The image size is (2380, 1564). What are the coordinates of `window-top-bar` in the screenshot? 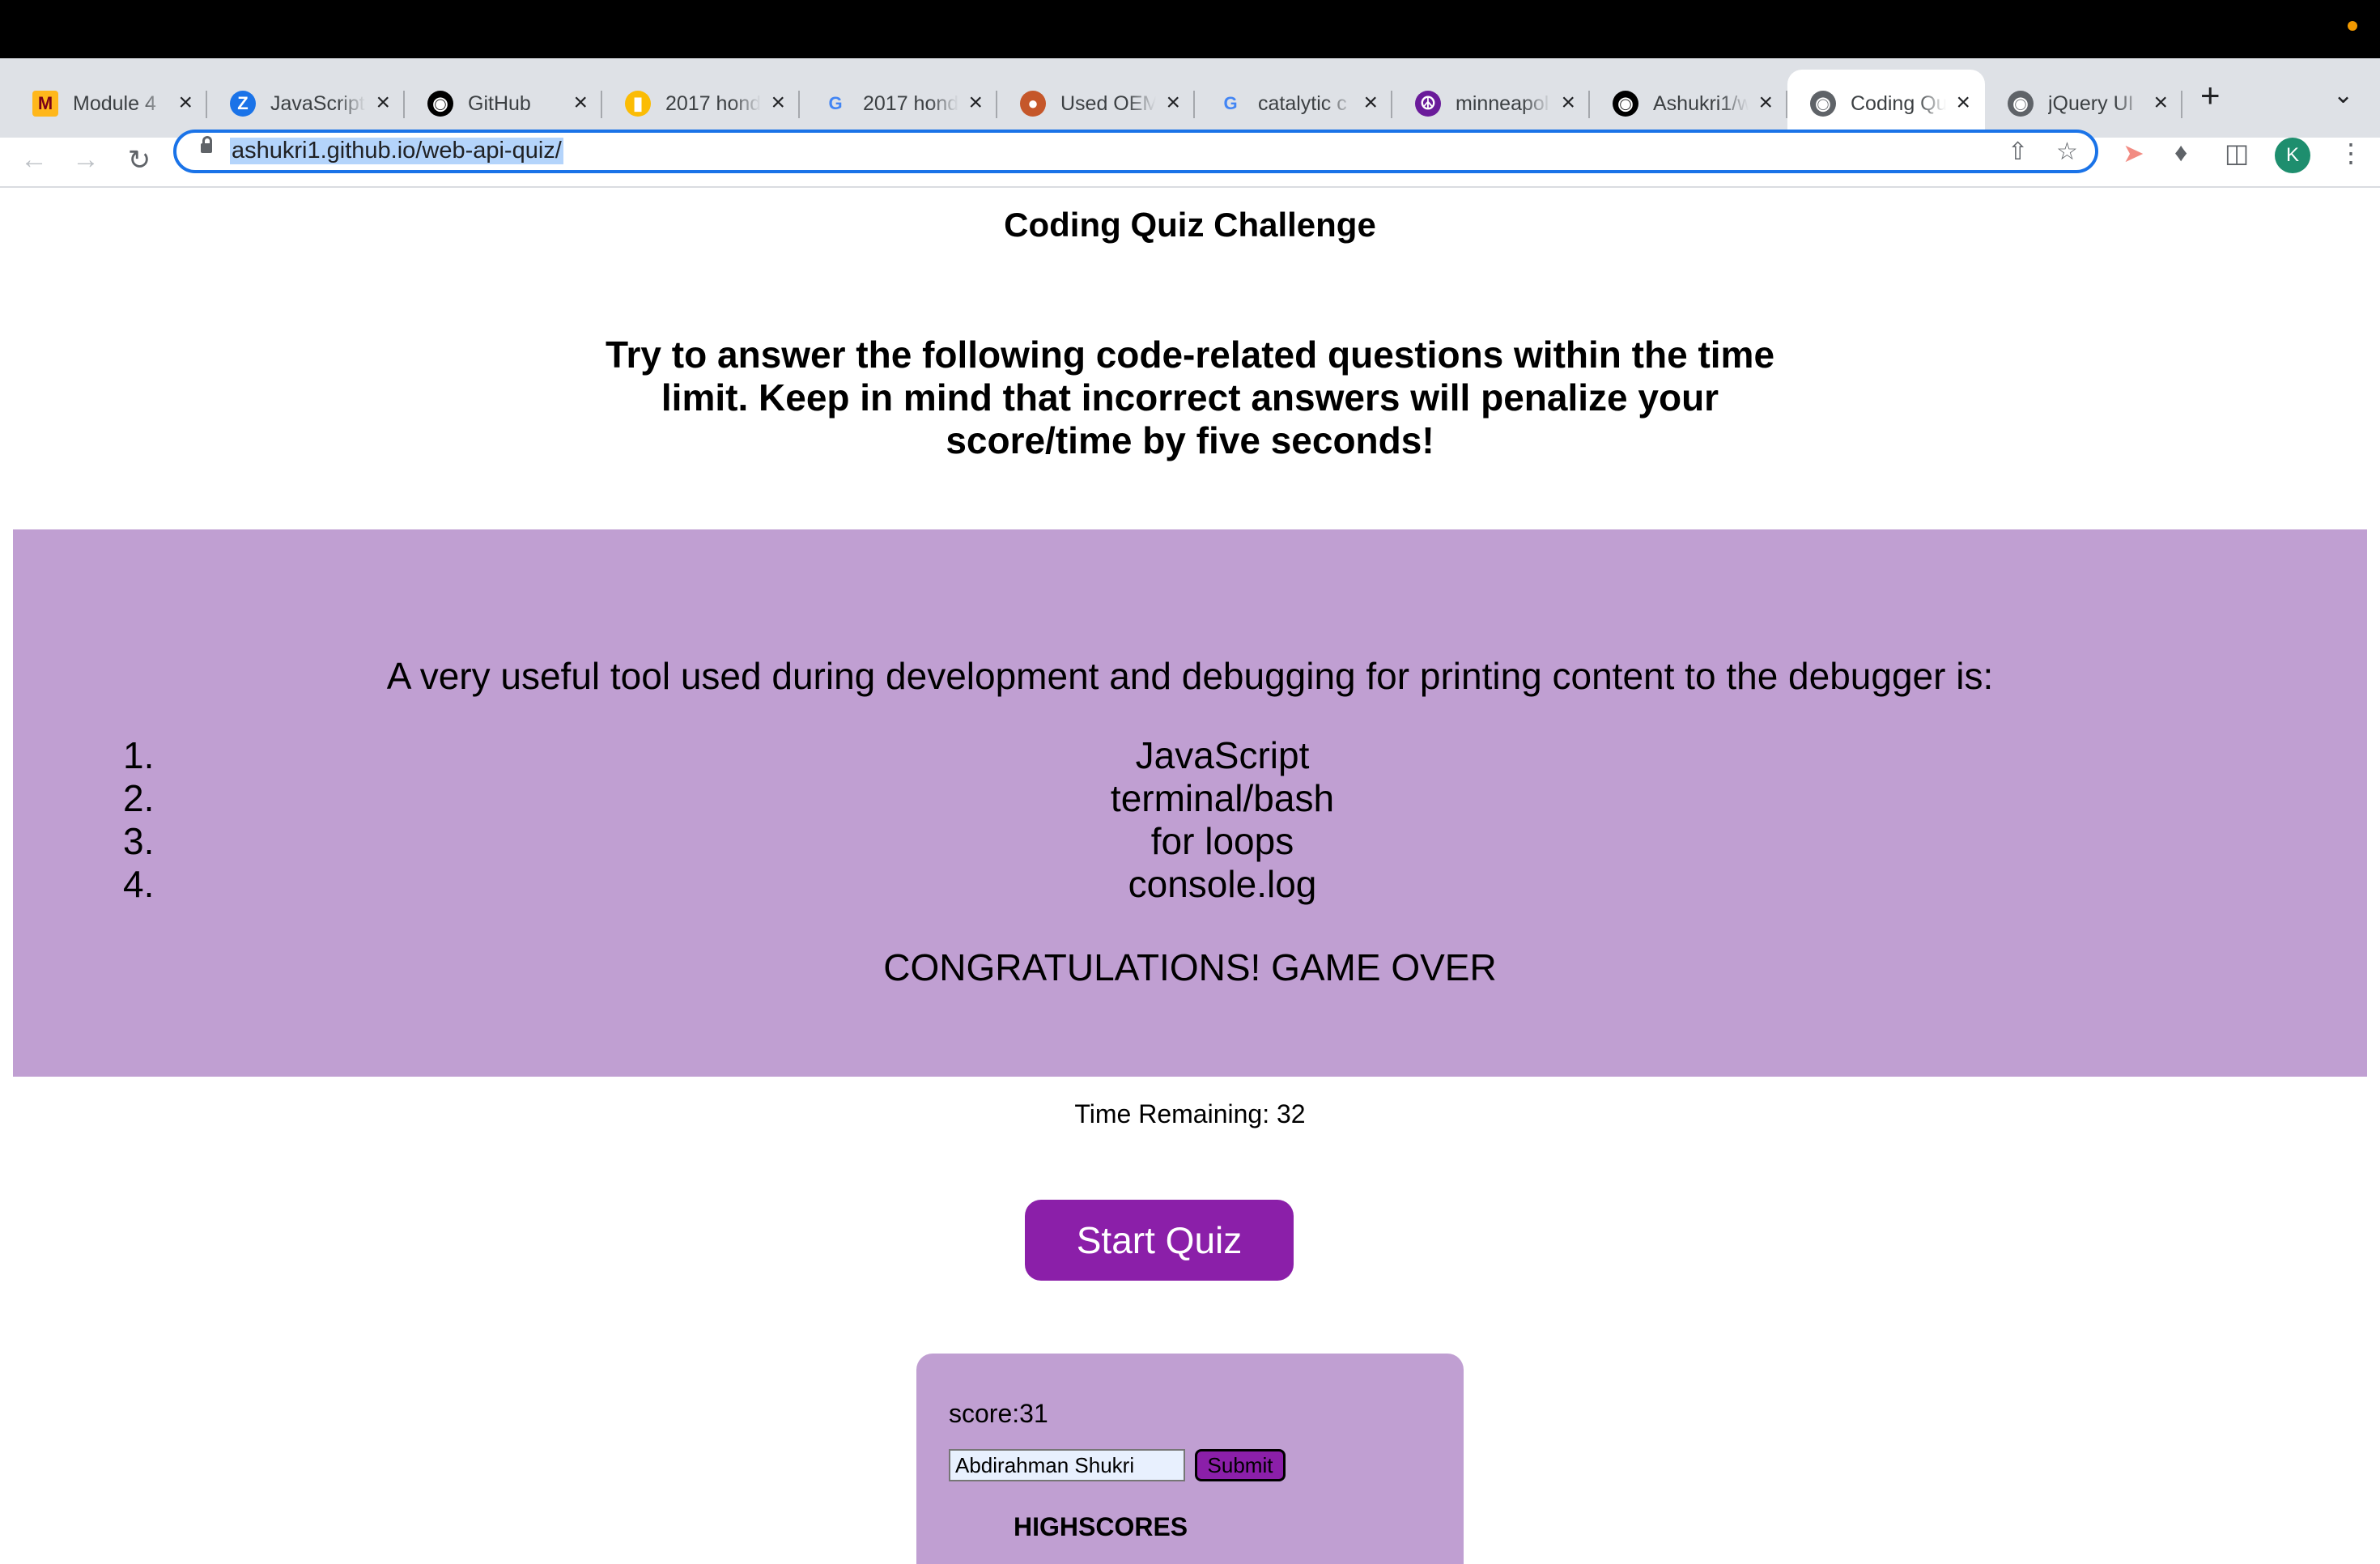 It's located at (1190, 29).